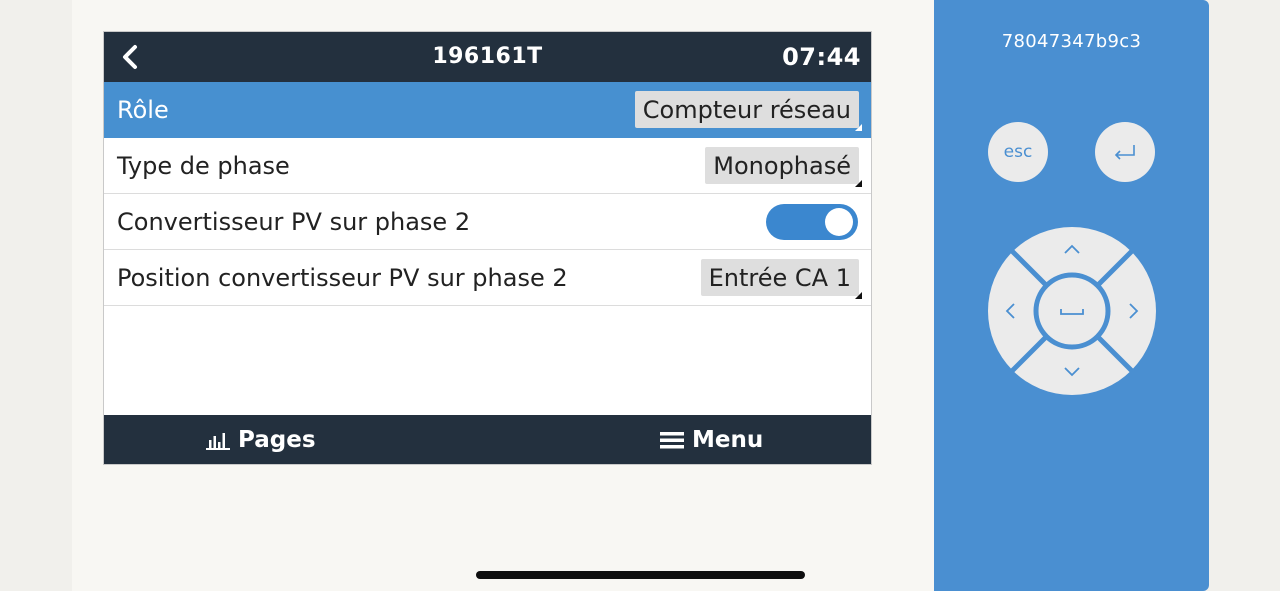 This screenshot has width=1280, height=591. I want to click on menu-button: Menu, so click(711, 439).